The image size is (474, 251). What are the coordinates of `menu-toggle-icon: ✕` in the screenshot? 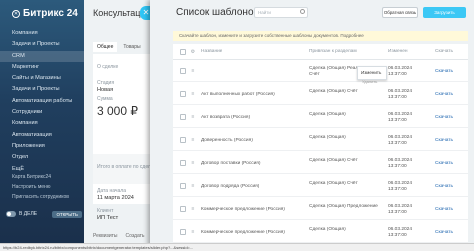 It's located at (16, 13).